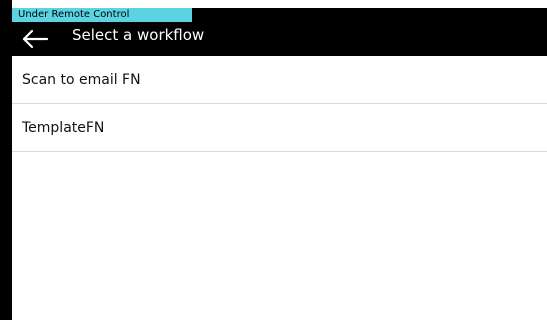 This screenshot has width=547, height=320. I want to click on workflow-item-label: Scan to email FN, so click(81, 80).